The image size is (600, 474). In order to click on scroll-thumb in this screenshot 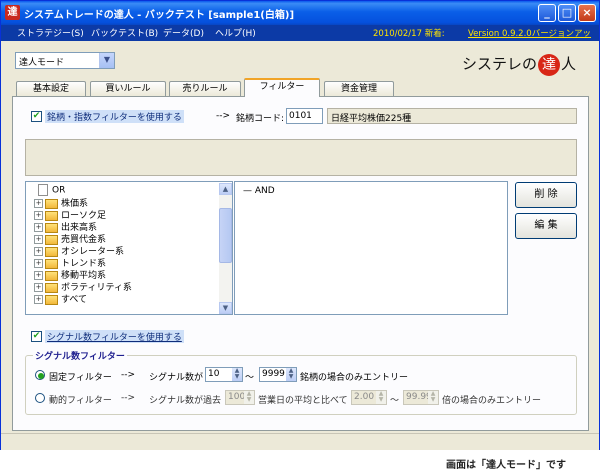, I will do `click(225, 235)`.